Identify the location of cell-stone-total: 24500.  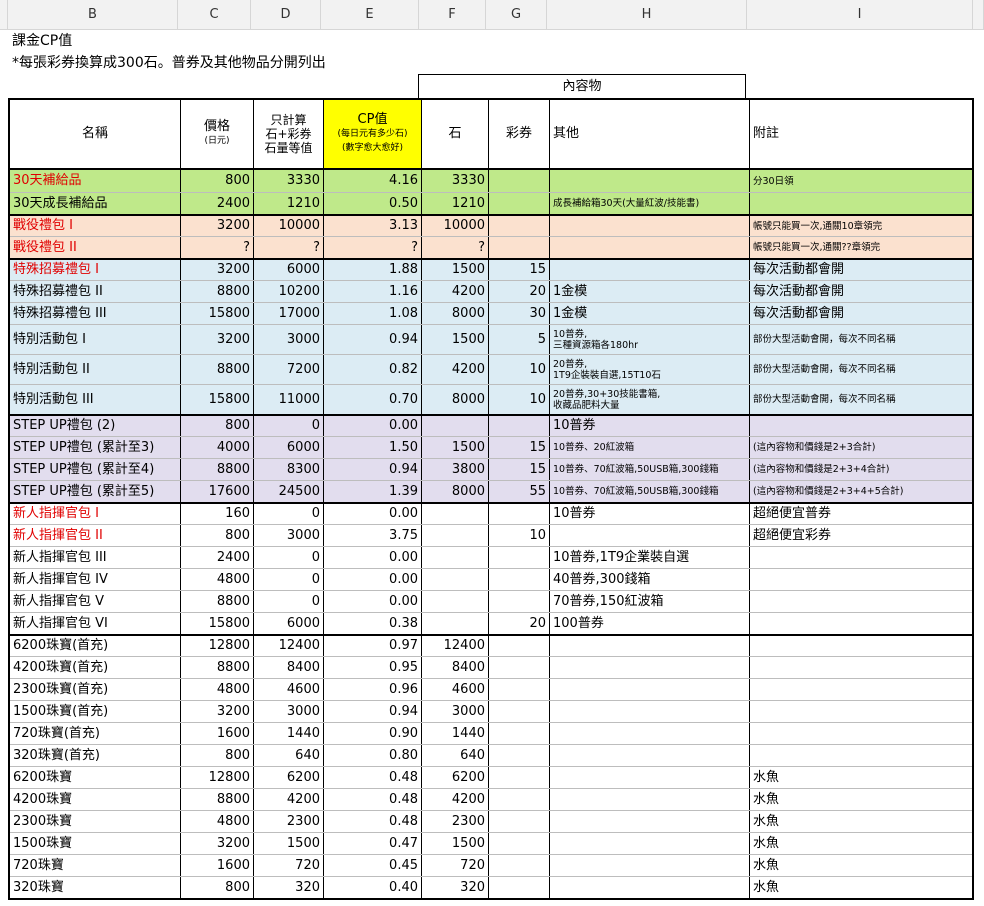
(288, 491).